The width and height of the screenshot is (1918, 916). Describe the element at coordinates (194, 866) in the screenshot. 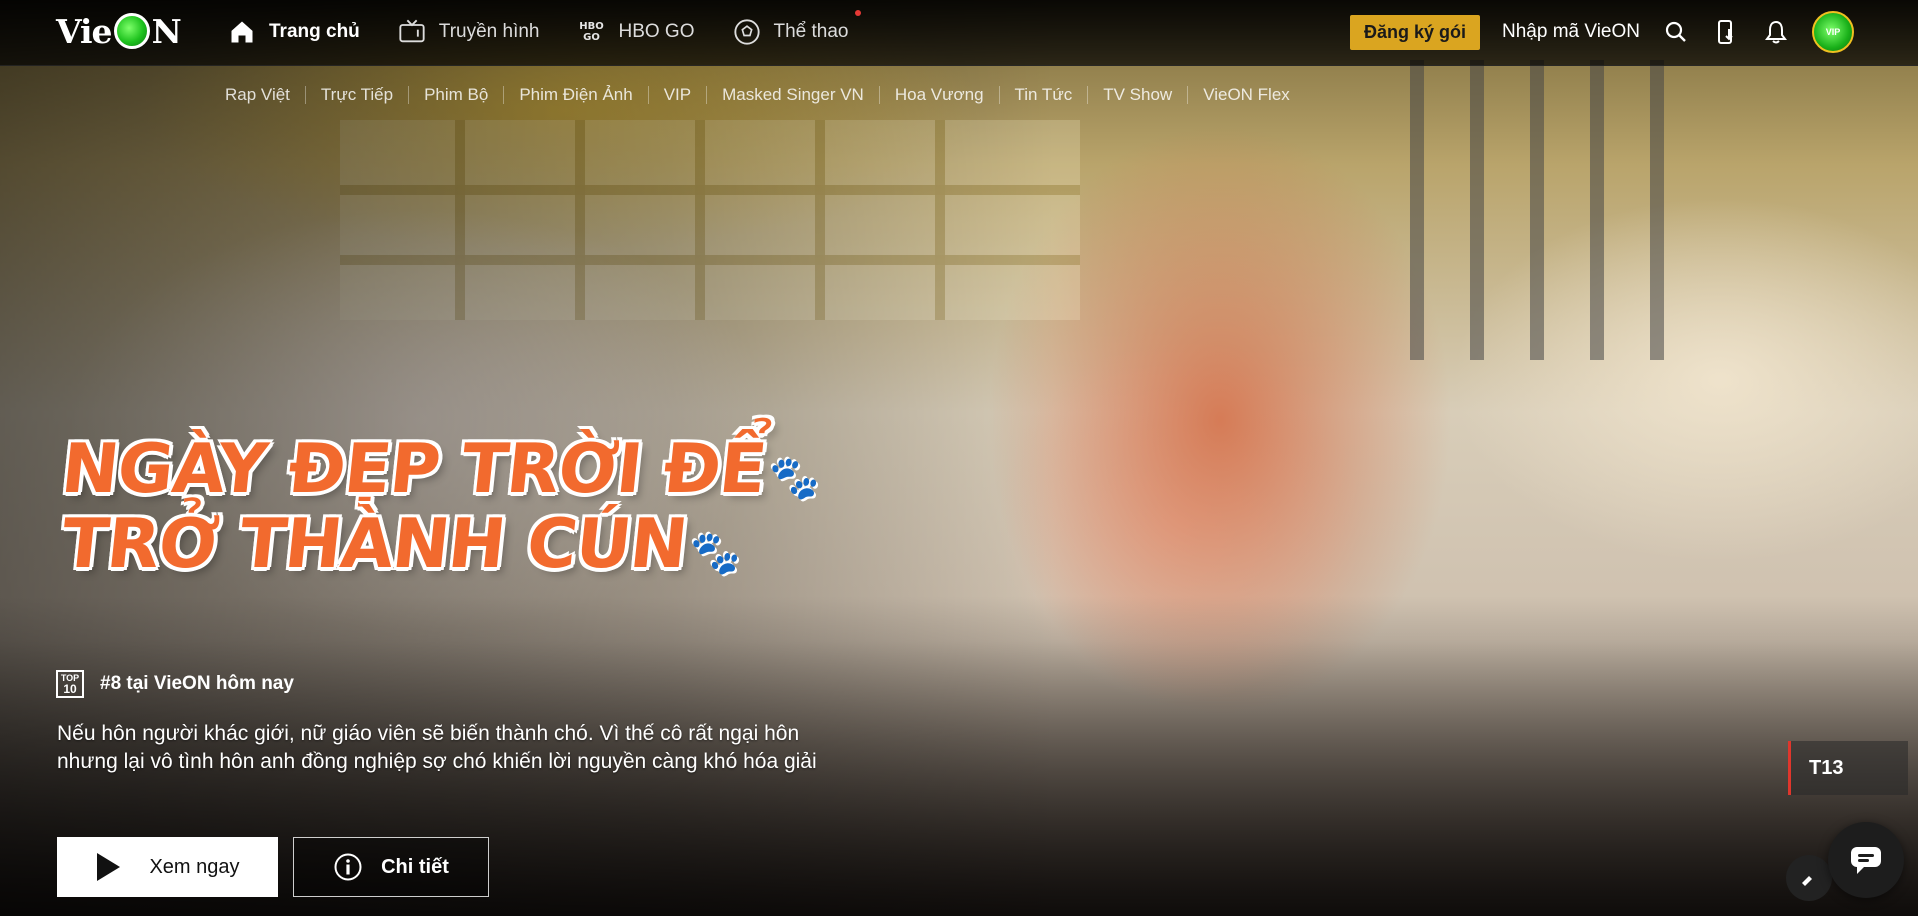

I see `watch-now-label: Xem ngay` at that location.